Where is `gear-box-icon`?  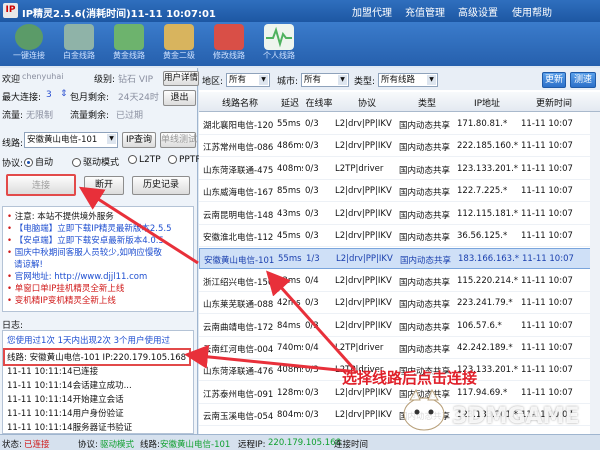
gear-box-icon is located at coordinates (179, 37).